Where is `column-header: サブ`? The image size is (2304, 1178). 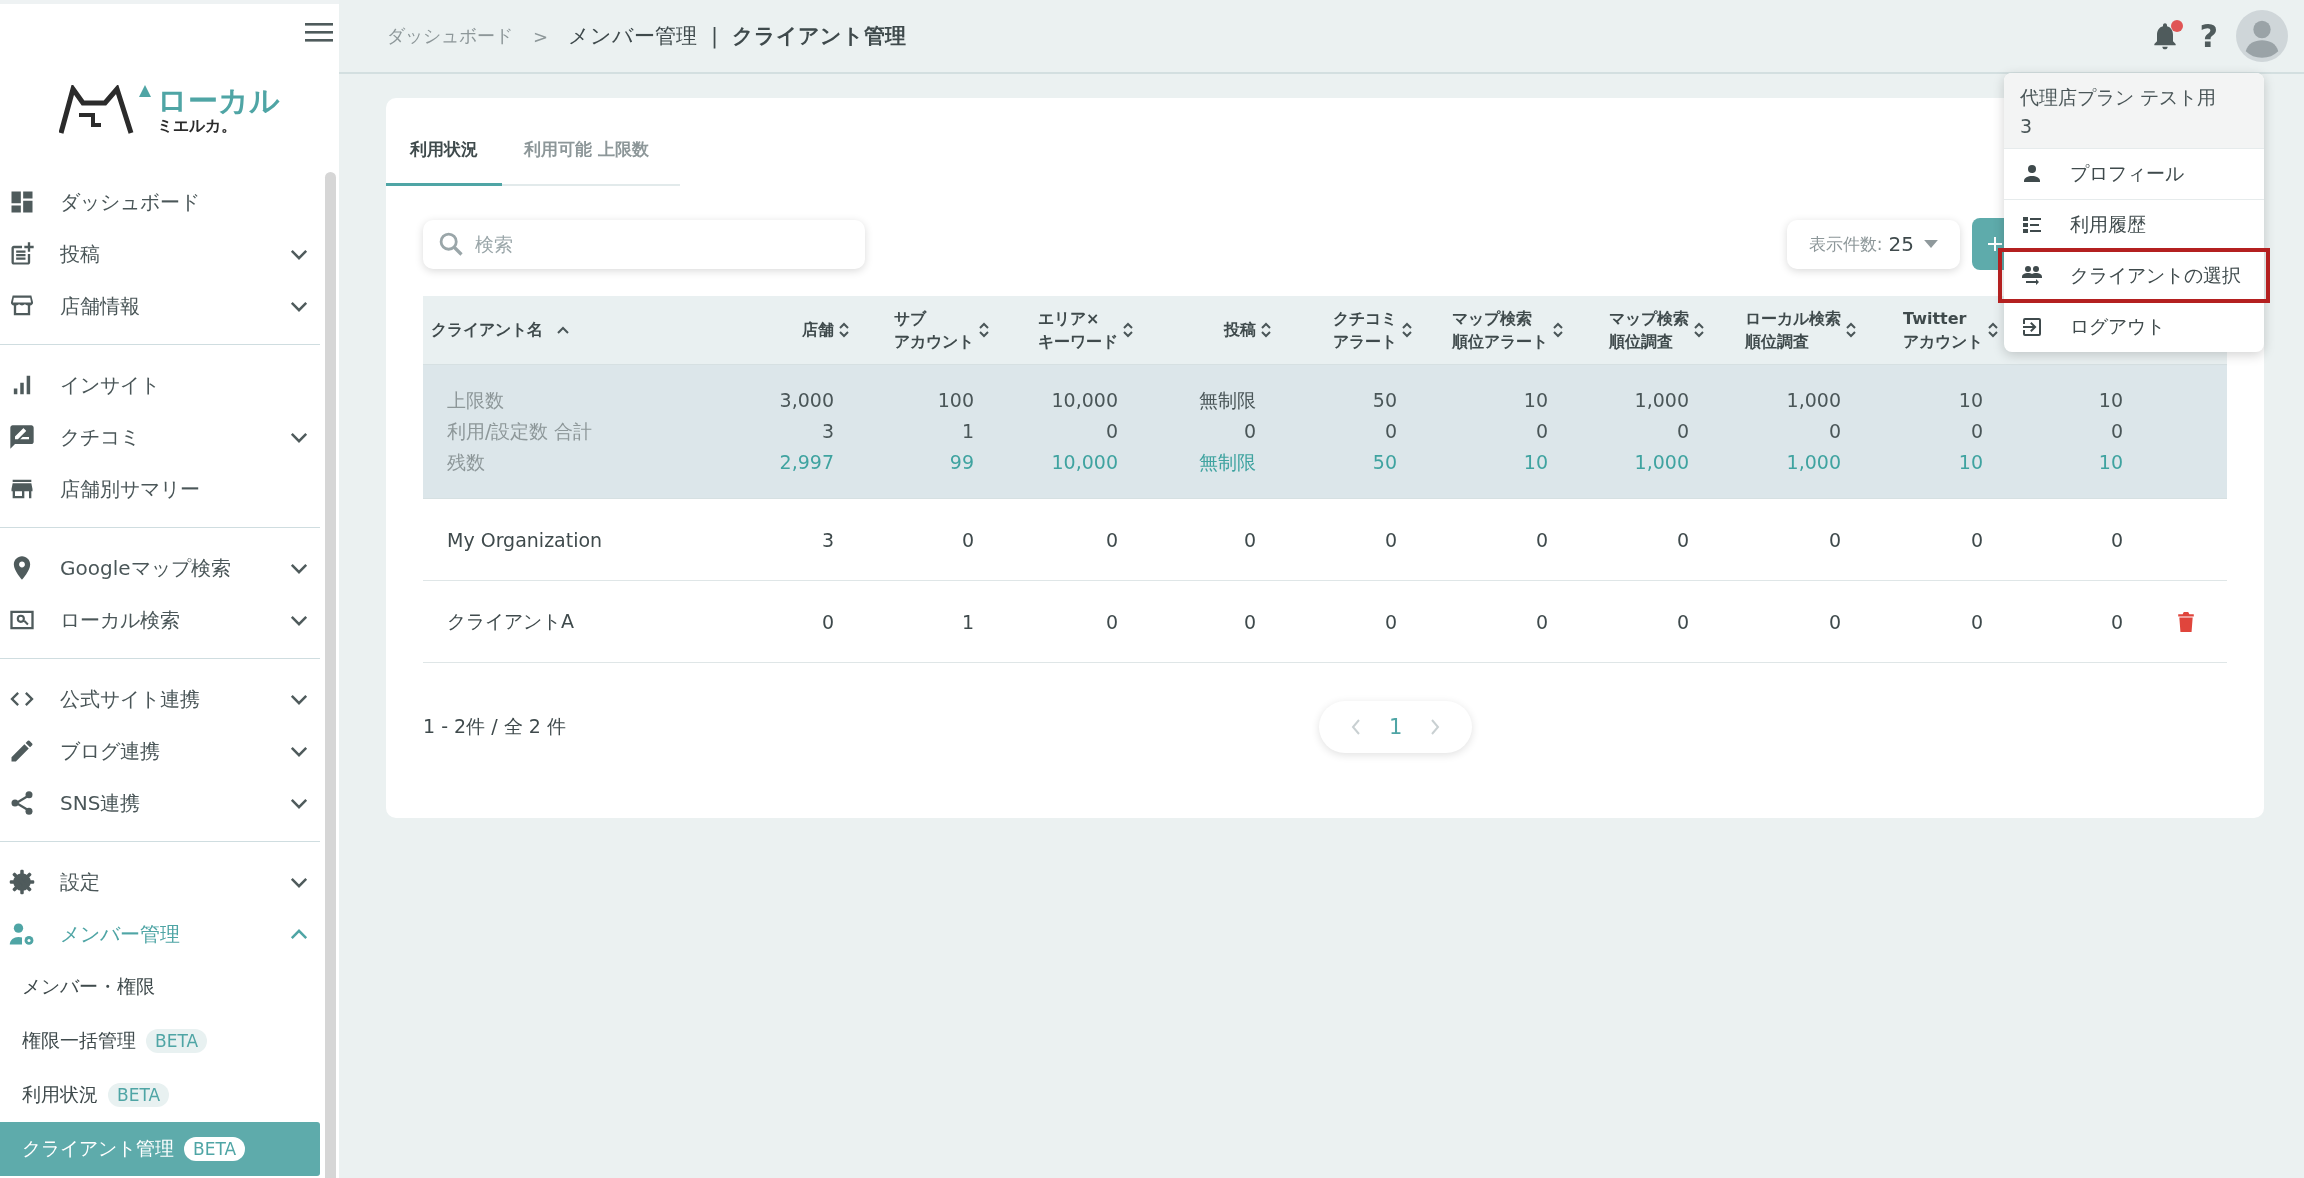 column-header: サブ is located at coordinates (934, 318).